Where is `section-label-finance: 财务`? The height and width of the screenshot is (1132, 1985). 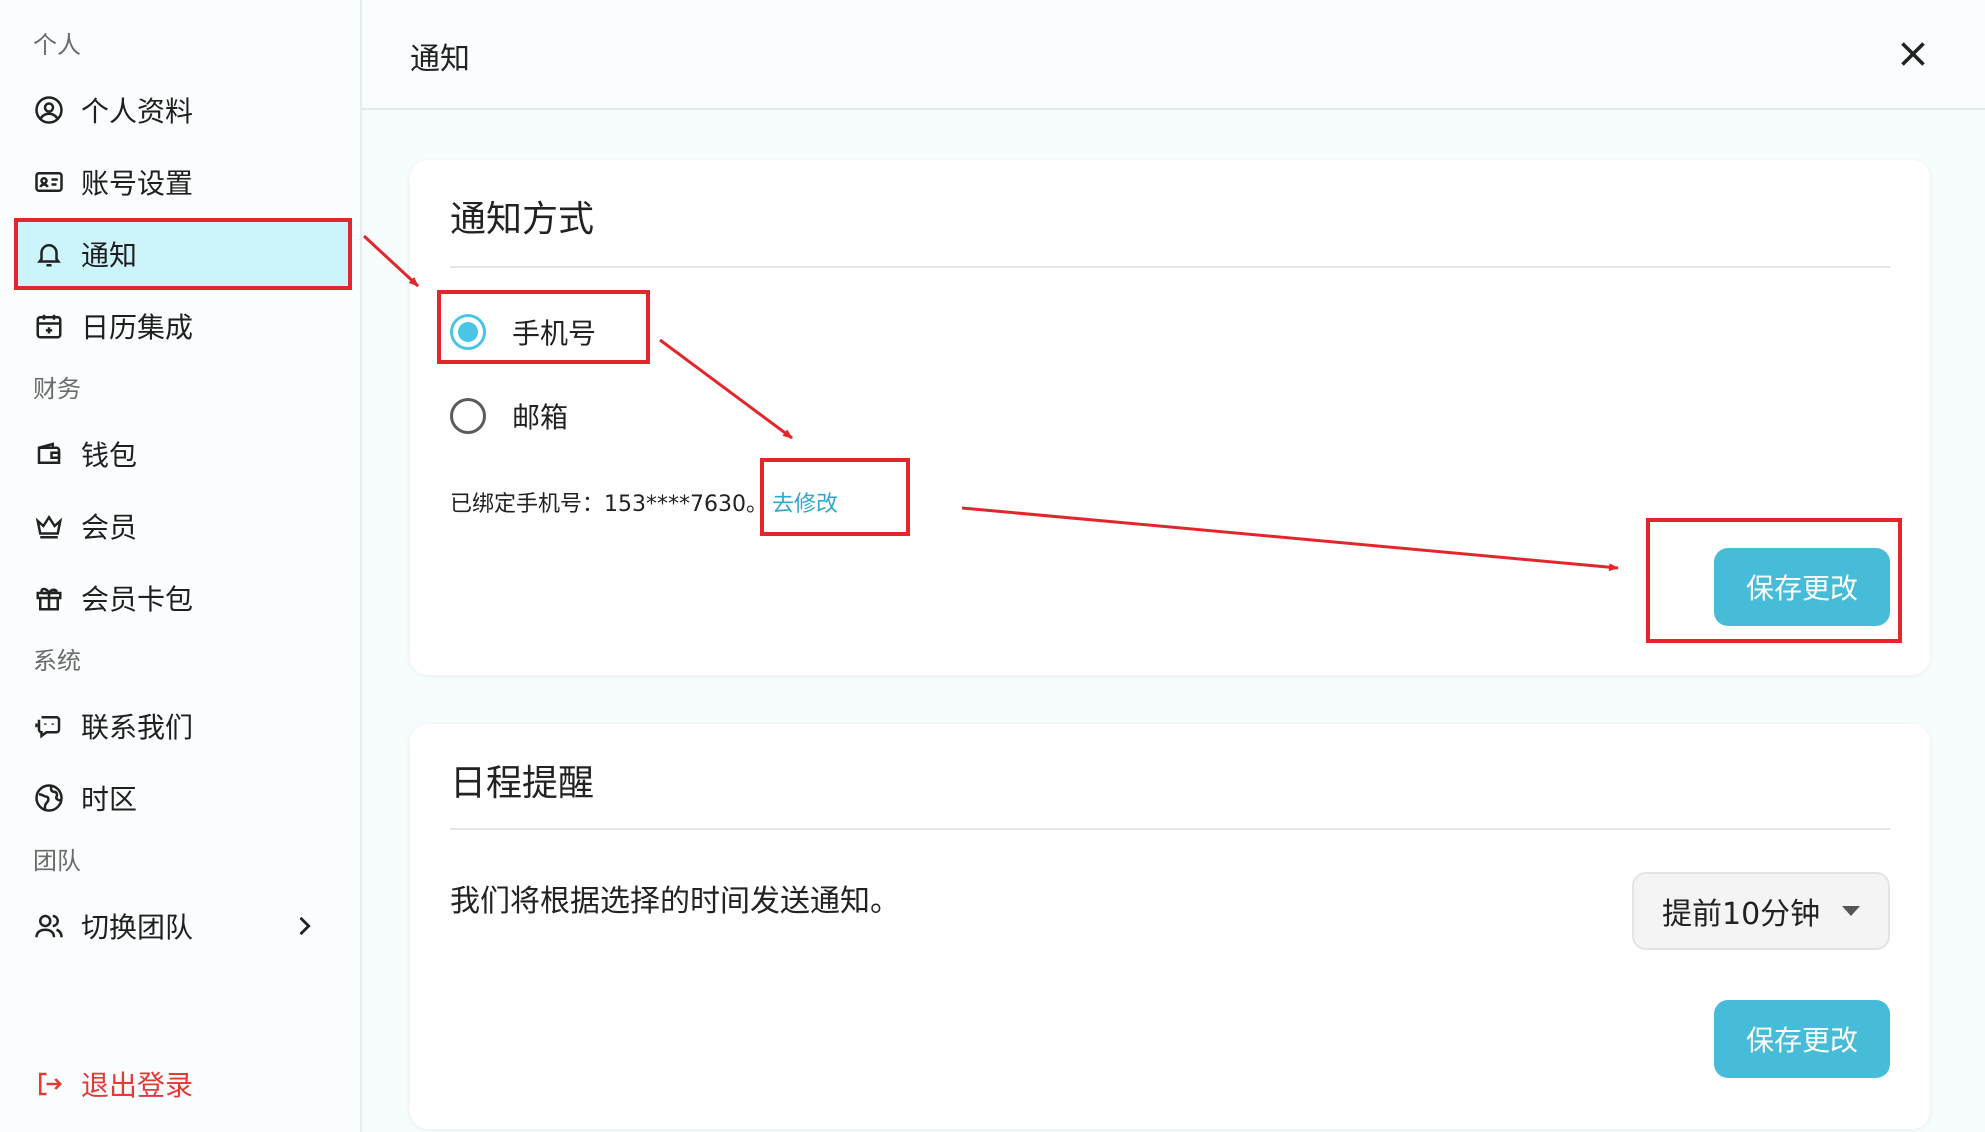 section-label-finance: 财务 is located at coordinates (57, 389).